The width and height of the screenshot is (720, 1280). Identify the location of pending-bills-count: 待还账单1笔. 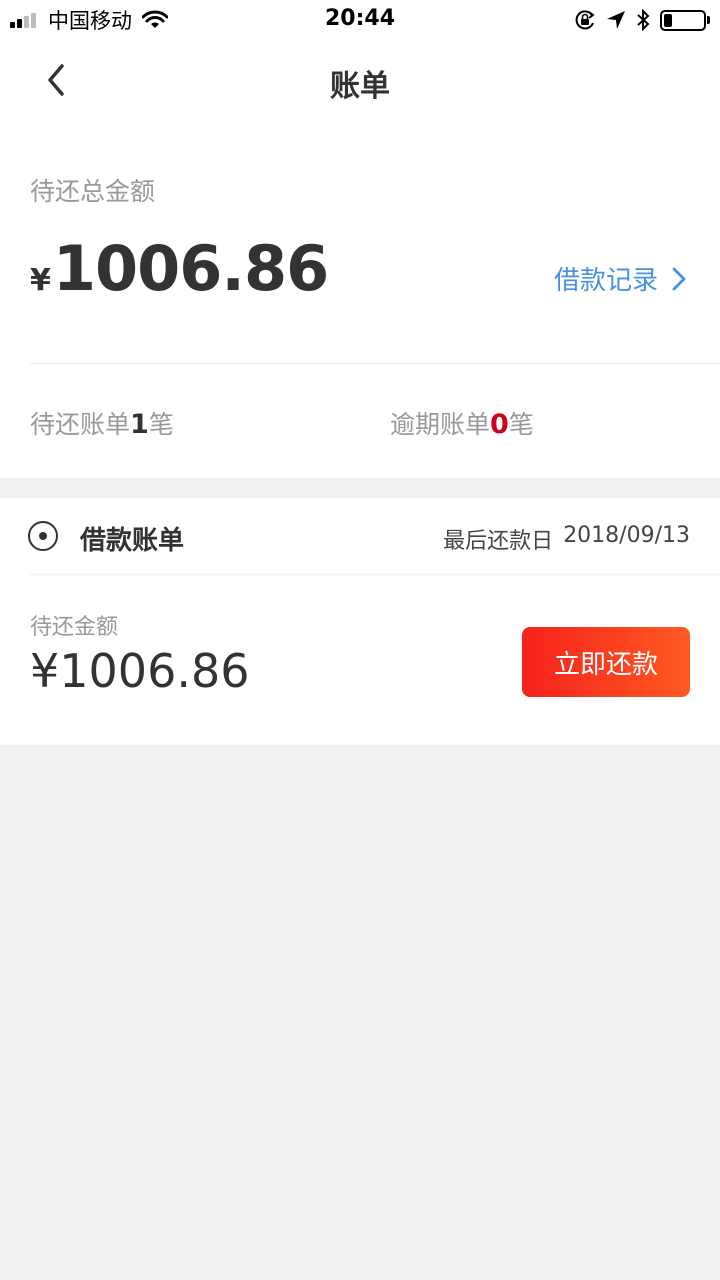
(102, 423).